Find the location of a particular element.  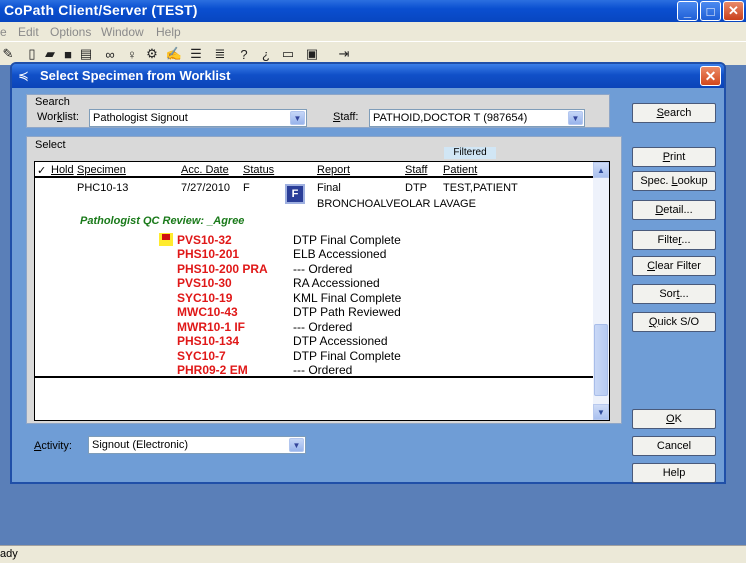

binoculars-icon: ∞ is located at coordinates (110, 54).